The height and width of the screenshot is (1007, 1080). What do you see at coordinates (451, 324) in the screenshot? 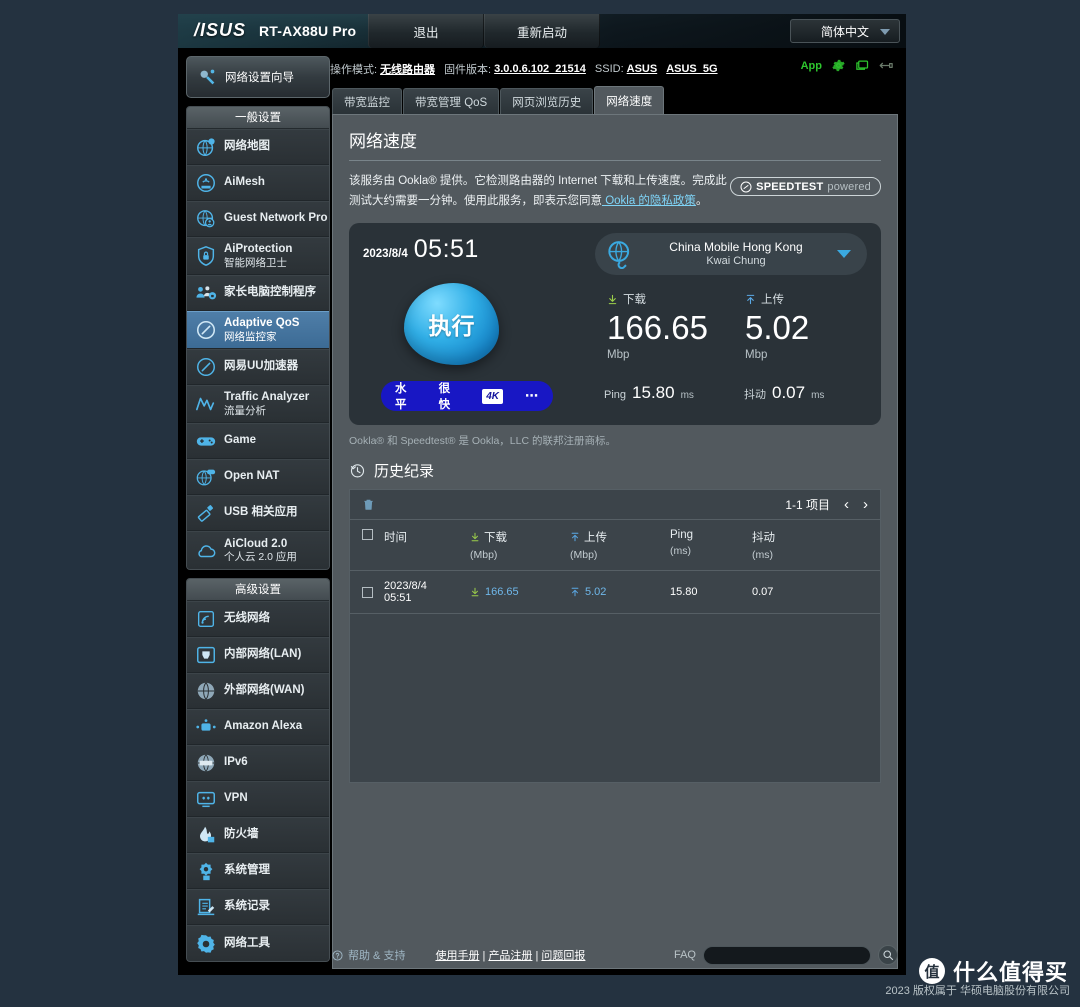
I see `start-test-button: 执行` at bounding box center [451, 324].